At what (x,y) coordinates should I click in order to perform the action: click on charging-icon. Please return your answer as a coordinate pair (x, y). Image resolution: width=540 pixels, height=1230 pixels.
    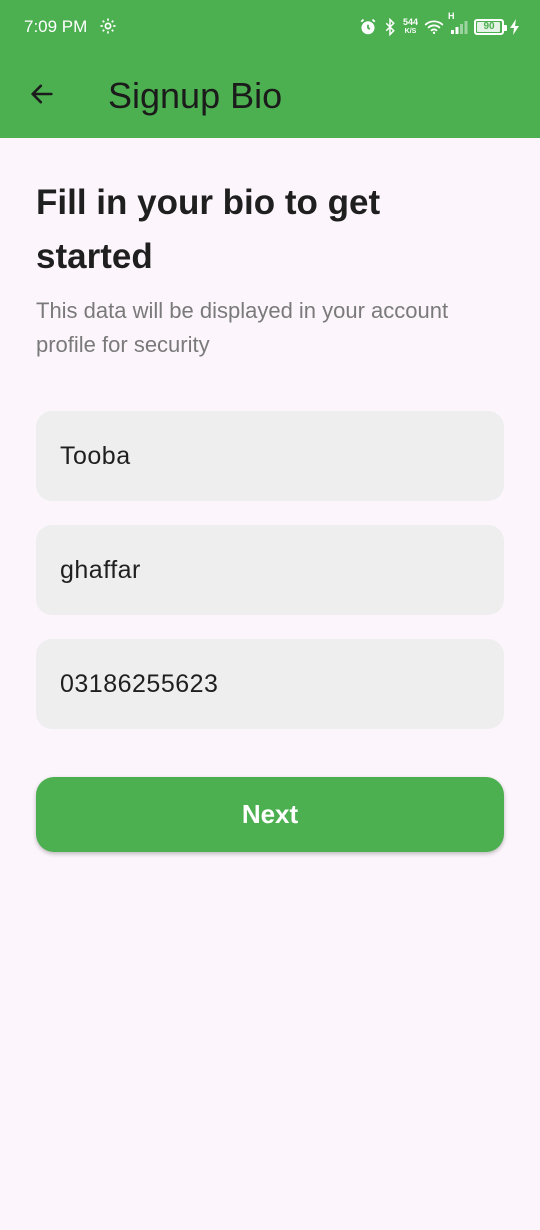
    Looking at the image, I should click on (515, 27).